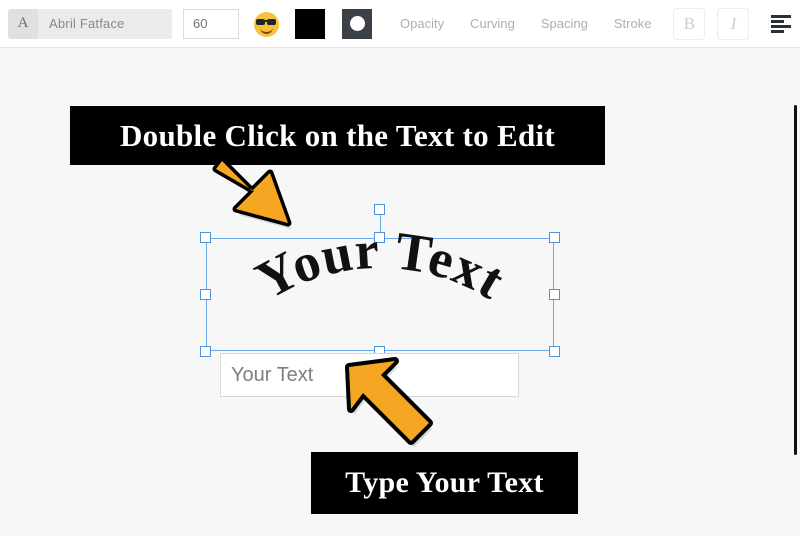 Image resolution: width=800 pixels, height=536 pixels. I want to click on font-size-input: 60, so click(211, 23).